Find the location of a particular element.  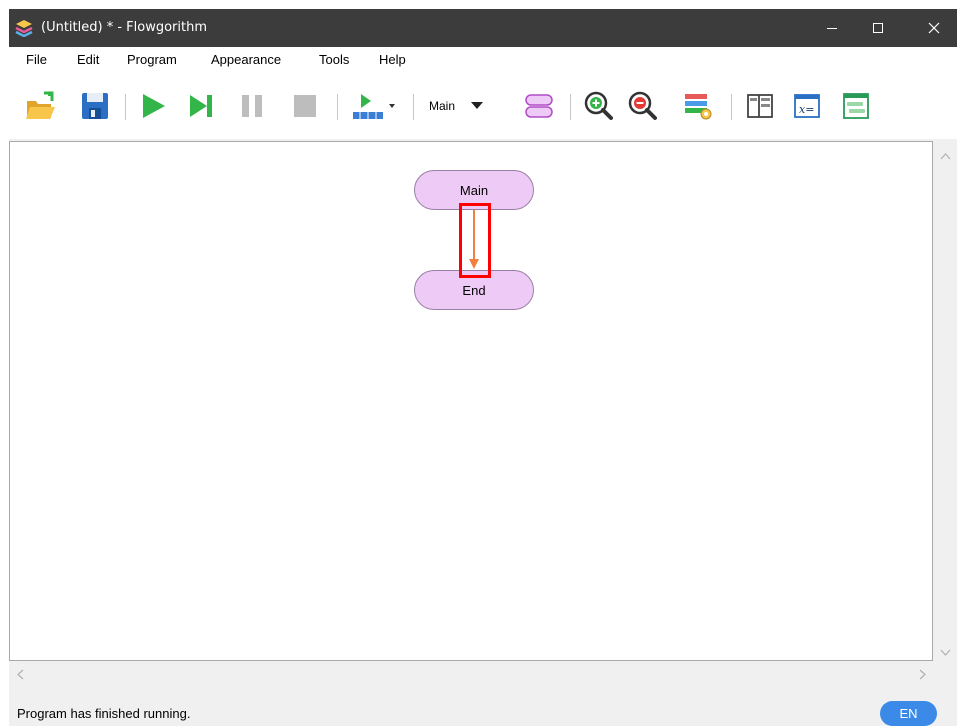

scroll-down-icon is located at coordinates (945, 652).